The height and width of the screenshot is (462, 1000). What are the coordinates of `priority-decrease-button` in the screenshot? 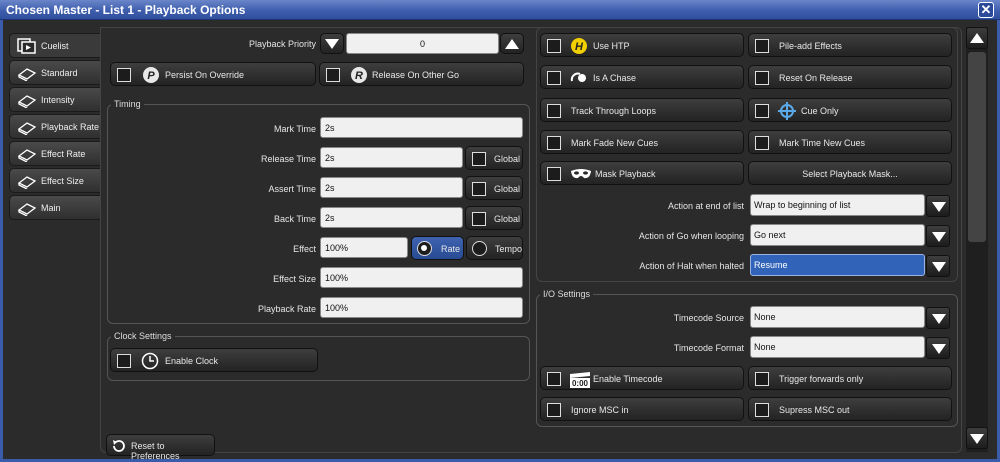 It's located at (332, 43).